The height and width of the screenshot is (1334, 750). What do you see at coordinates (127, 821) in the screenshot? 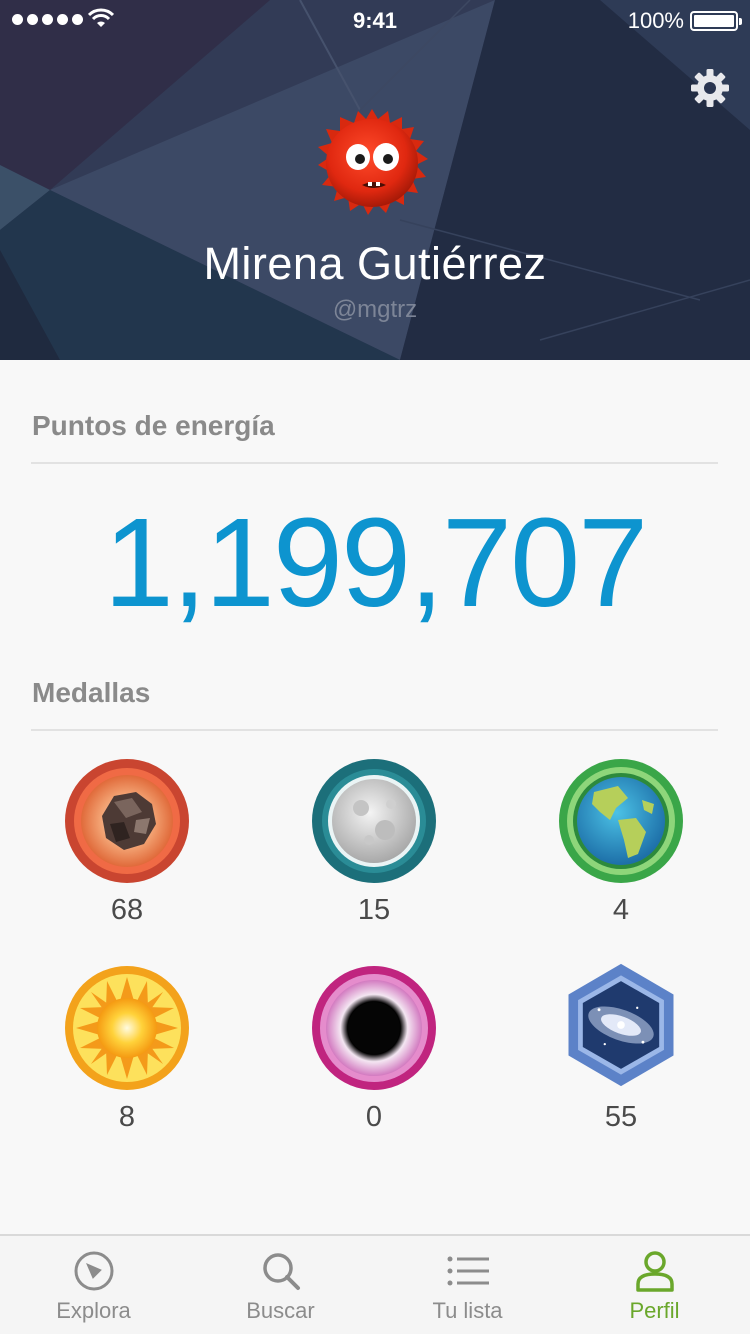
I see `asteroid-medal-icon` at bounding box center [127, 821].